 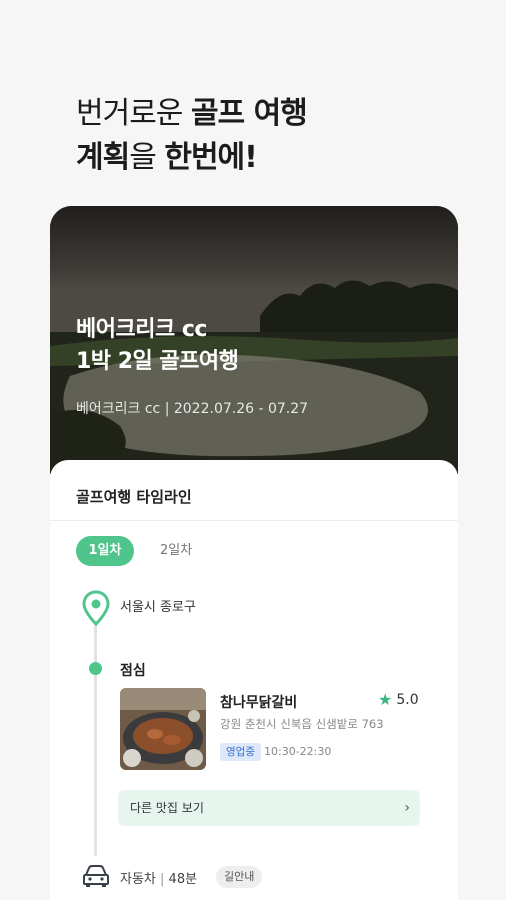 I want to click on headline-line-2: 계획을 한번에!, so click(x=167, y=157).